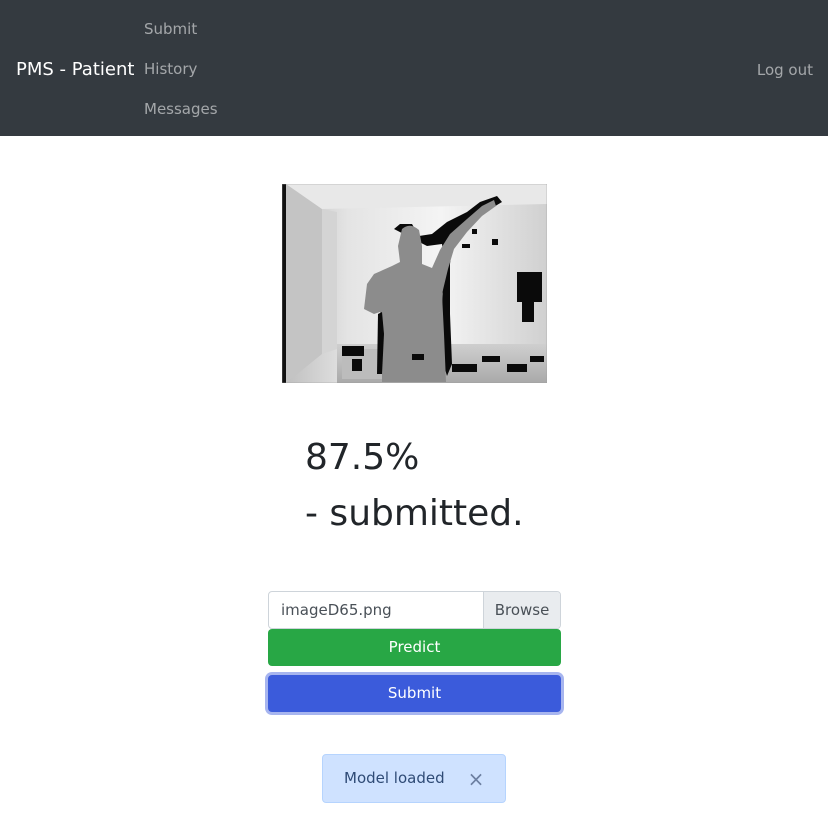 The width and height of the screenshot is (828, 832). Describe the element at coordinates (414, 486) in the screenshot. I see `prediction-result: 87.5% - submitted.` at that location.